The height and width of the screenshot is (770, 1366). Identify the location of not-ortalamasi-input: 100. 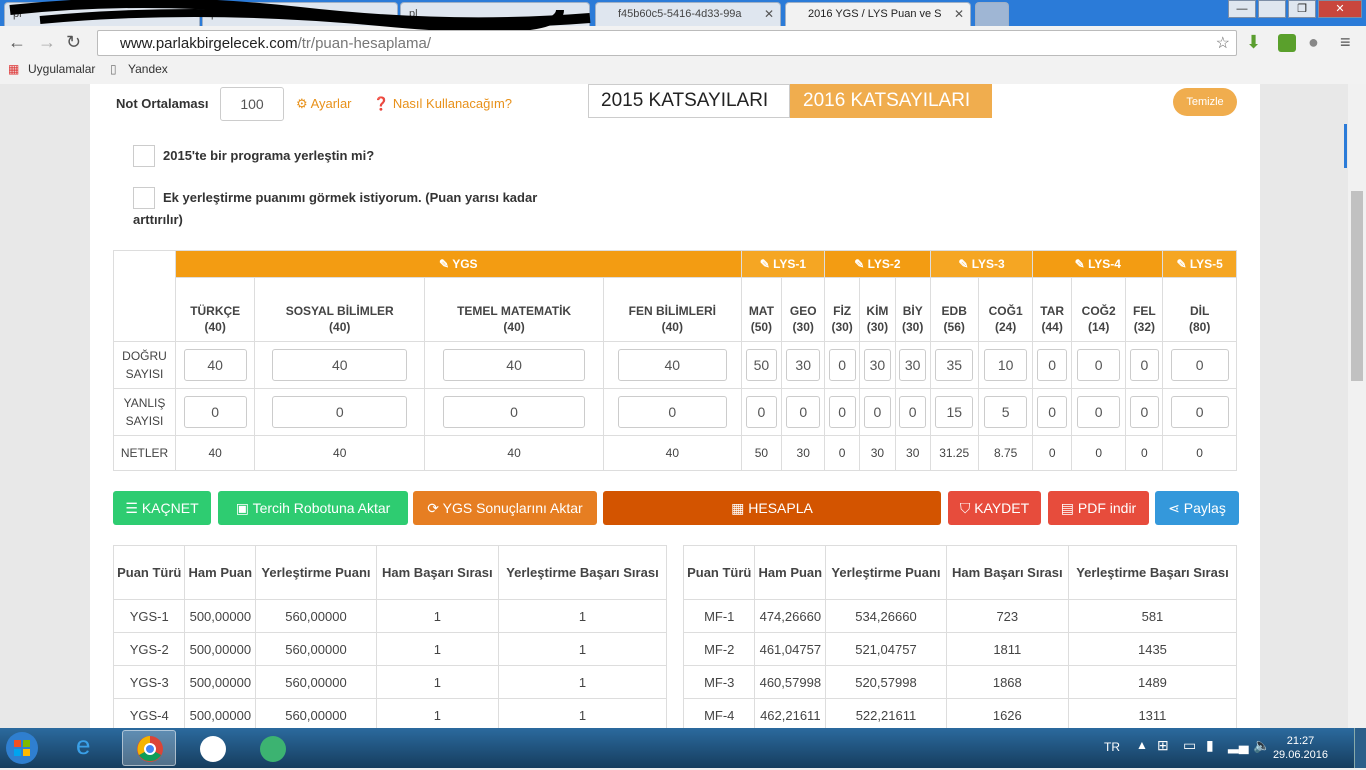
(252, 104).